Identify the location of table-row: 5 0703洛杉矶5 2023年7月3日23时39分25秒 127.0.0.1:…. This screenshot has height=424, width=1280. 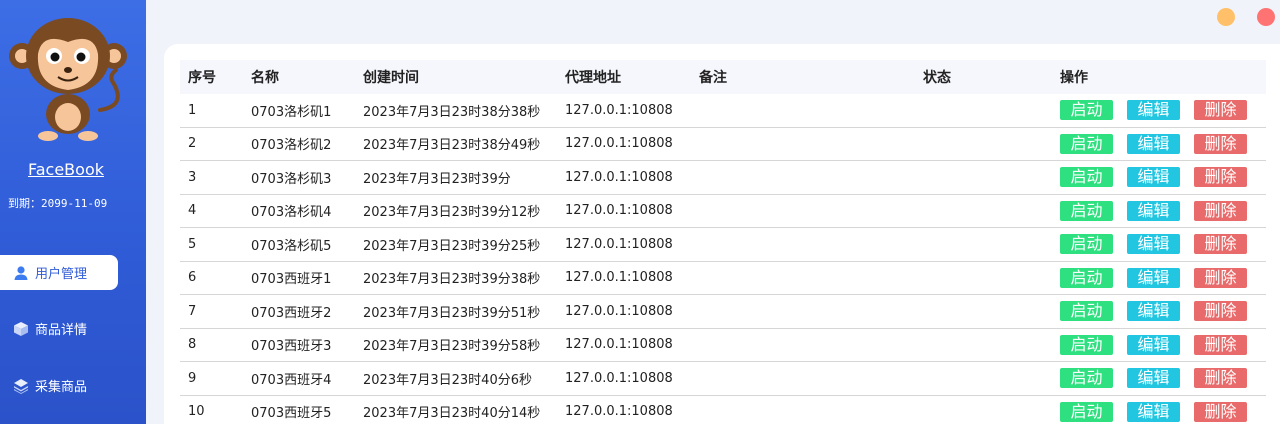
(723, 245).